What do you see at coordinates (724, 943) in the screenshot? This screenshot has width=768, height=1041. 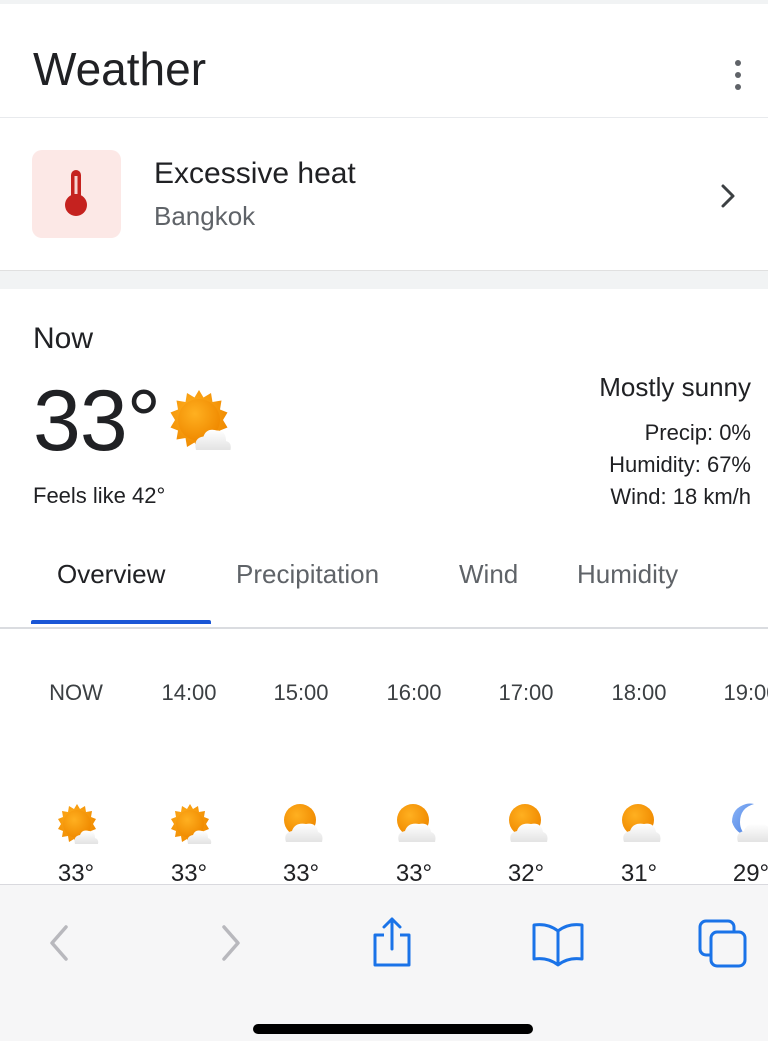 I see `tabs-icon` at bounding box center [724, 943].